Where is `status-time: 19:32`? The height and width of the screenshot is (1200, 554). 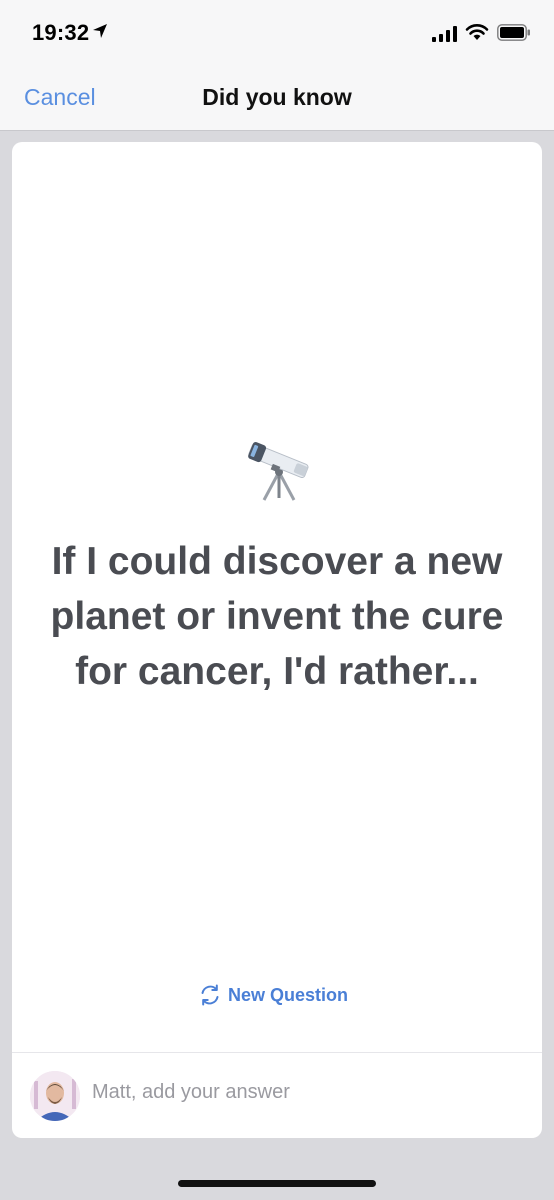
status-time: 19:32 is located at coordinates (61, 32).